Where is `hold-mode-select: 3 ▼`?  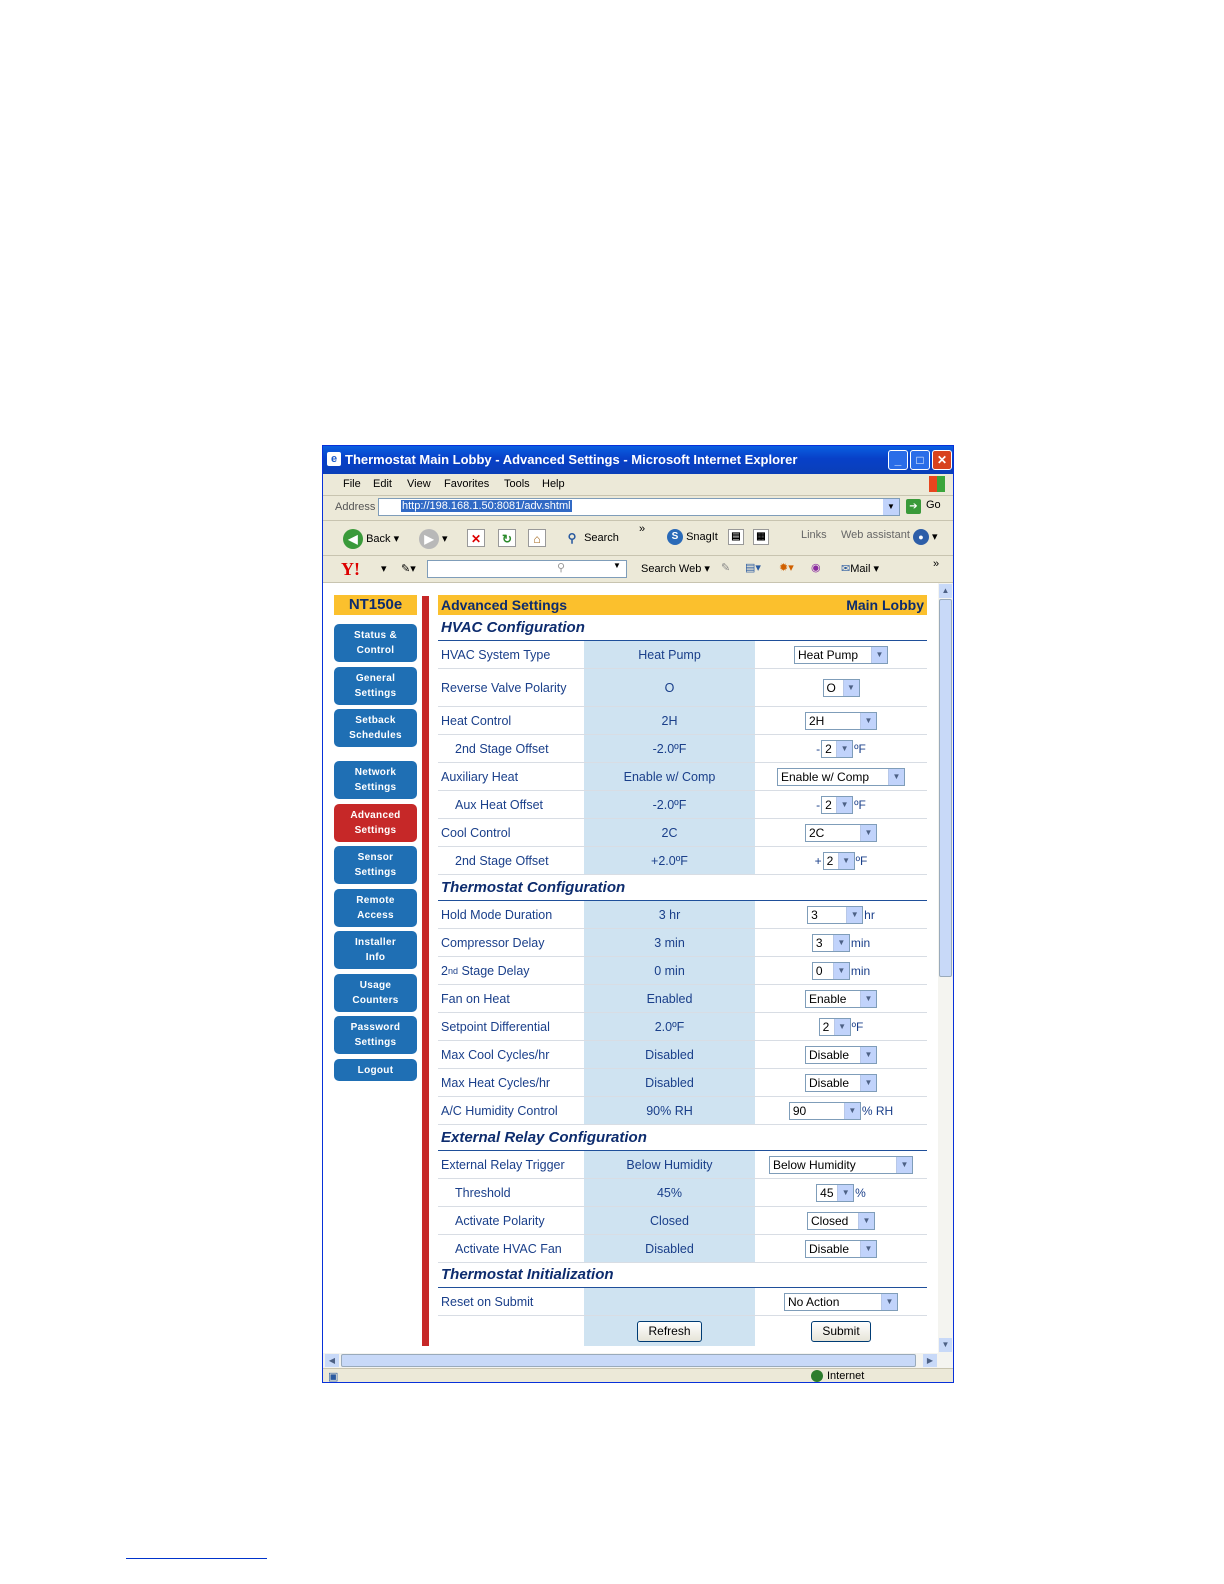
hold-mode-select: 3 ▼ is located at coordinates (835, 914).